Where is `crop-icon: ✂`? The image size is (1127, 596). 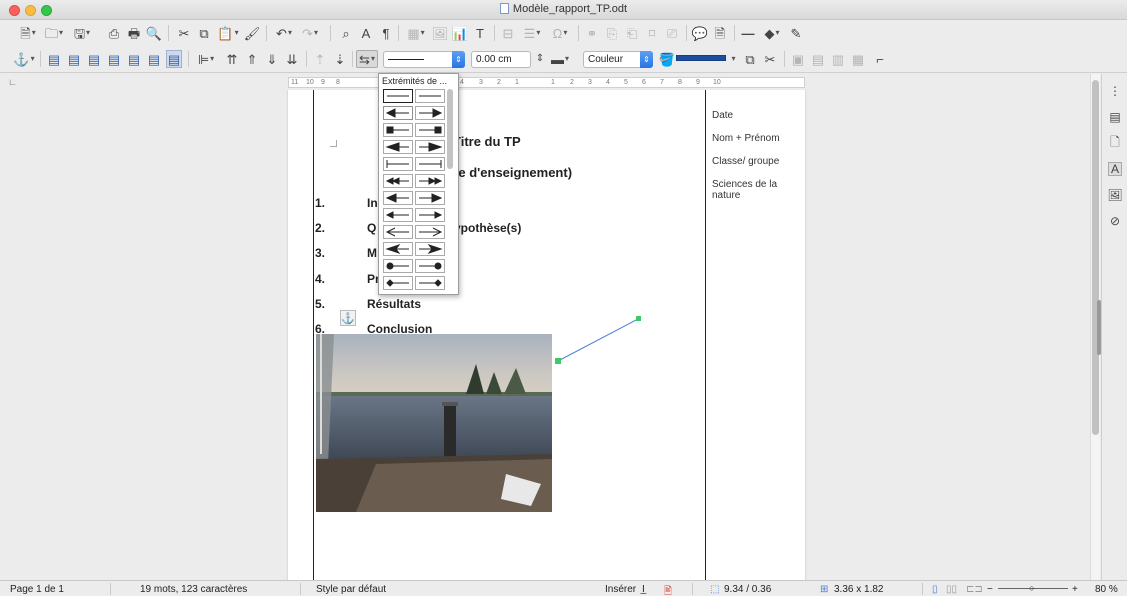 crop-icon: ✂ is located at coordinates (770, 59).